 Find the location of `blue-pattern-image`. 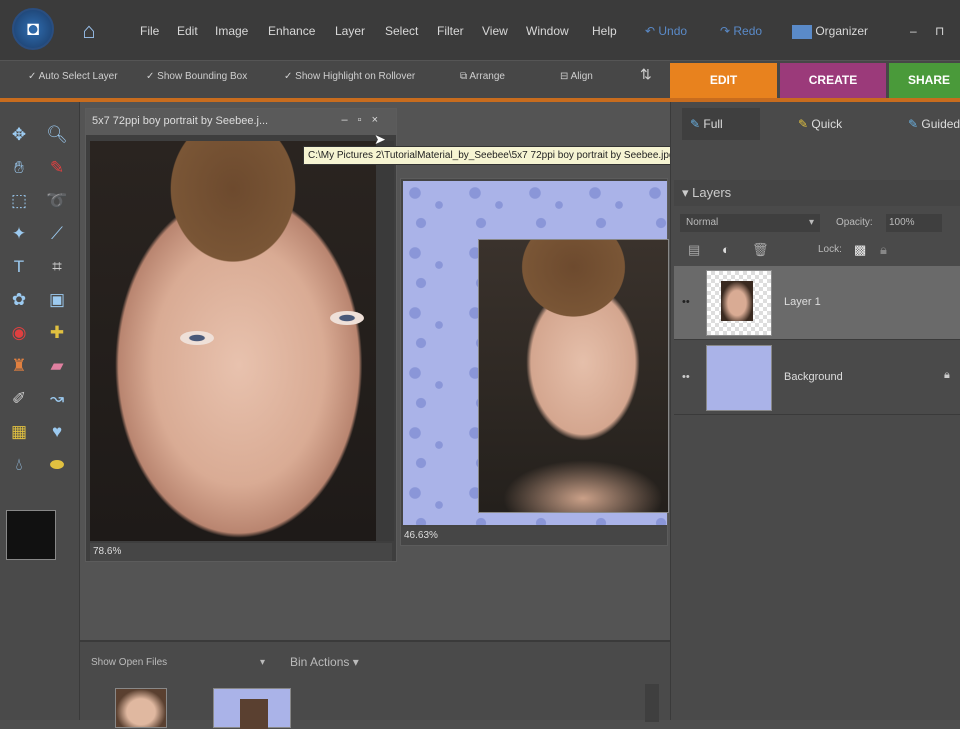

blue-pattern-image is located at coordinates (536, 353).